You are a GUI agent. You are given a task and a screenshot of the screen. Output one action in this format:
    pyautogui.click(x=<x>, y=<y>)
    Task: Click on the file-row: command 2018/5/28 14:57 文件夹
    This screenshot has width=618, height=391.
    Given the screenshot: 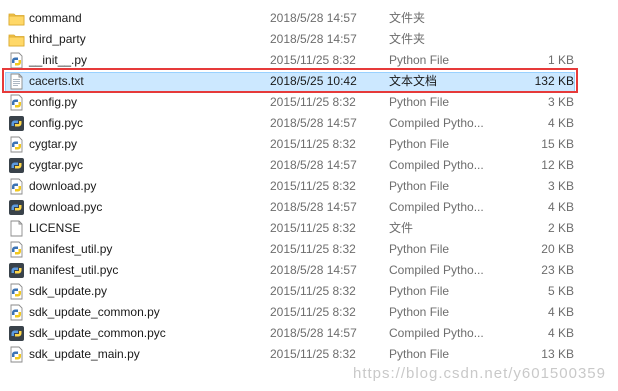 What is the action you would take?
    pyautogui.click(x=309, y=18)
    